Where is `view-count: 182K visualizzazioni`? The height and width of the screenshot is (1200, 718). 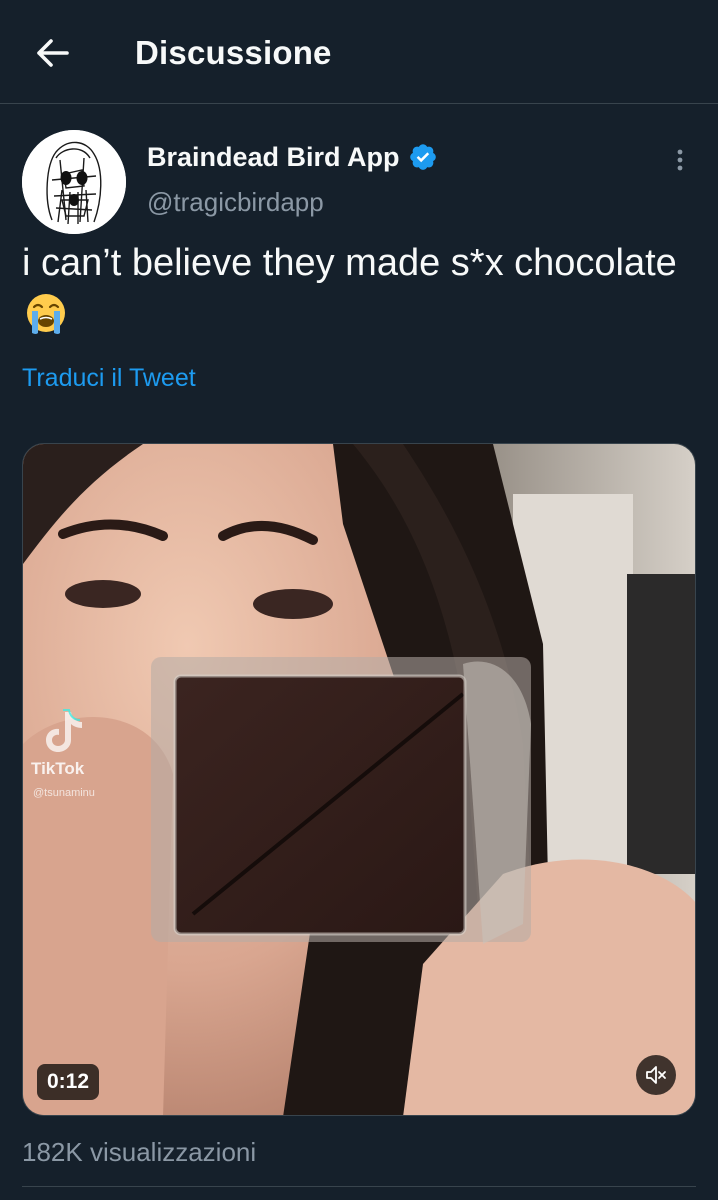 view-count: 182K visualizzazioni is located at coordinates (139, 1152).